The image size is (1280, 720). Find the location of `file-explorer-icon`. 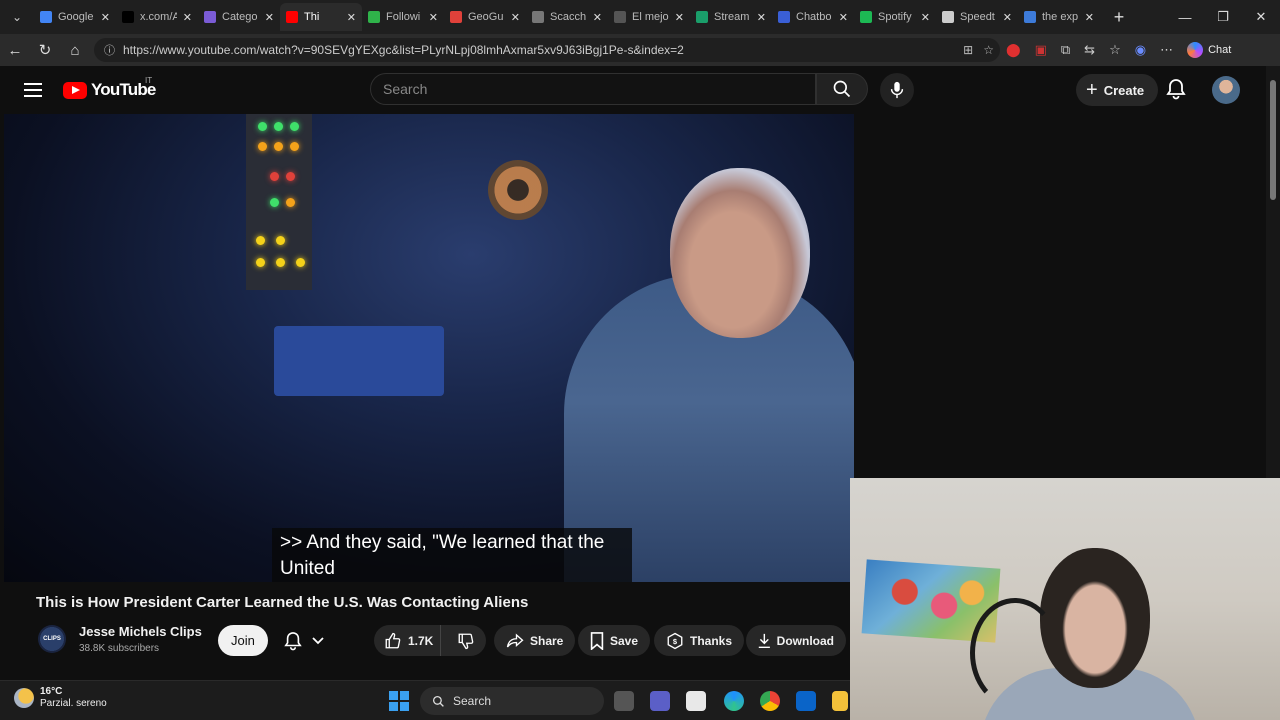

file-explorer-icon is located at coordinates (840, 701).